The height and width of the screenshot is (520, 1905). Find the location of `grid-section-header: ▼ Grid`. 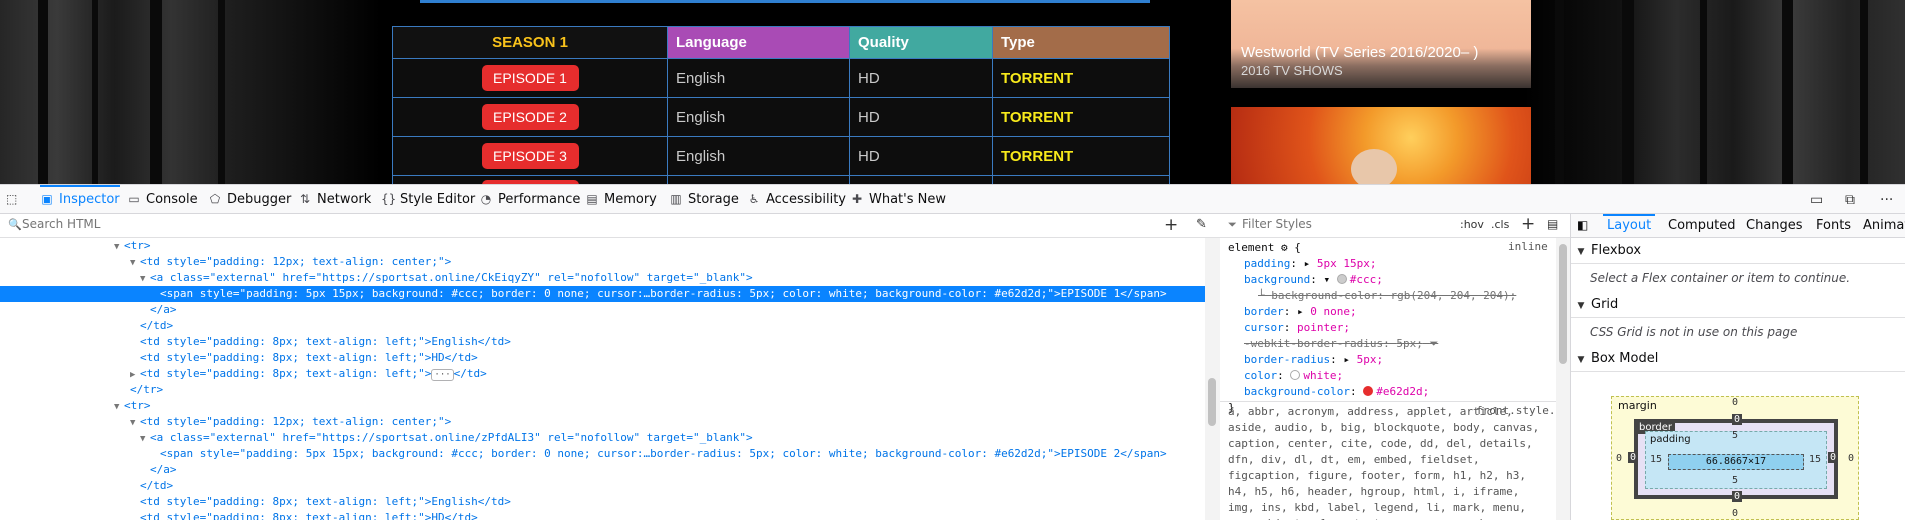

grid-section-header: ▼ Grid is located at coordinates (1738, 305).